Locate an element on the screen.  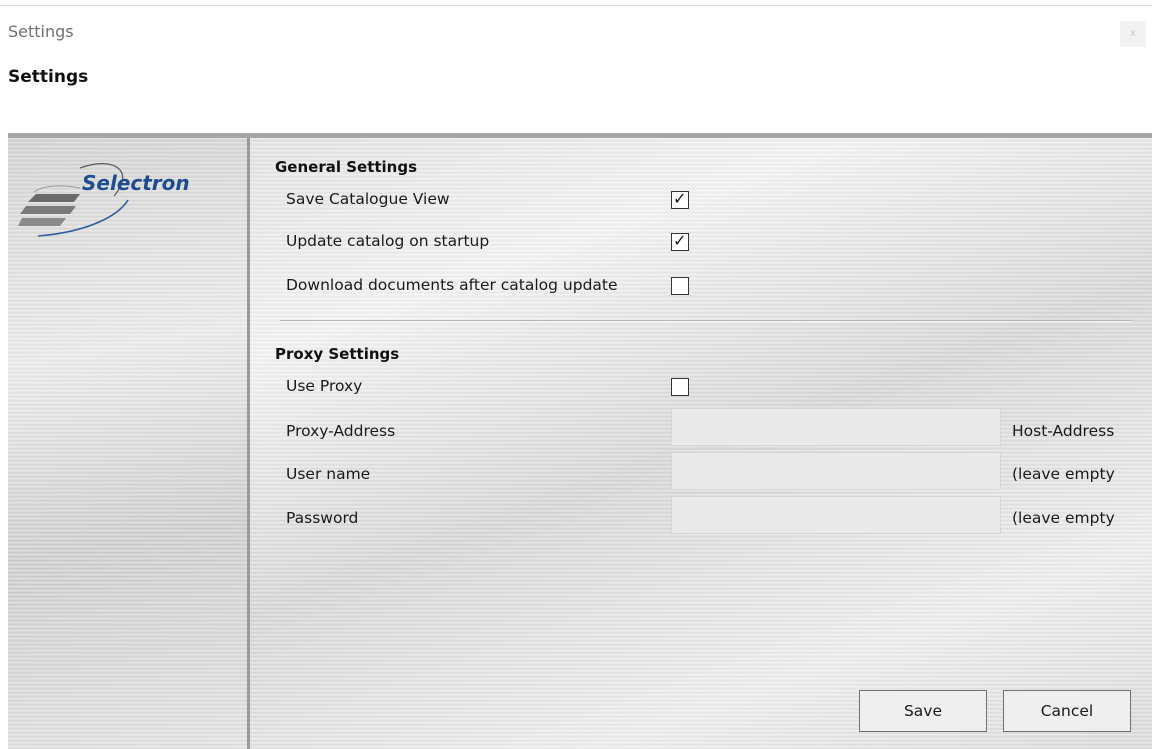
logo-text: Selectron is located at coordinates (136, 183).